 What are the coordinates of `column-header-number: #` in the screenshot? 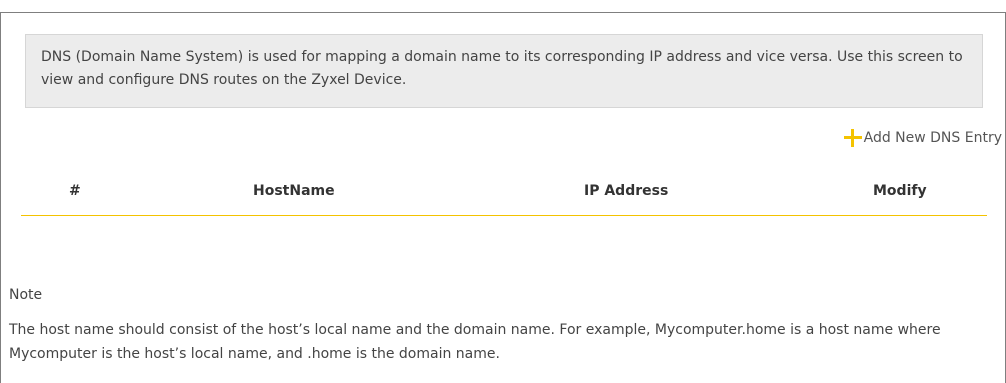 It's located at (75, 191).